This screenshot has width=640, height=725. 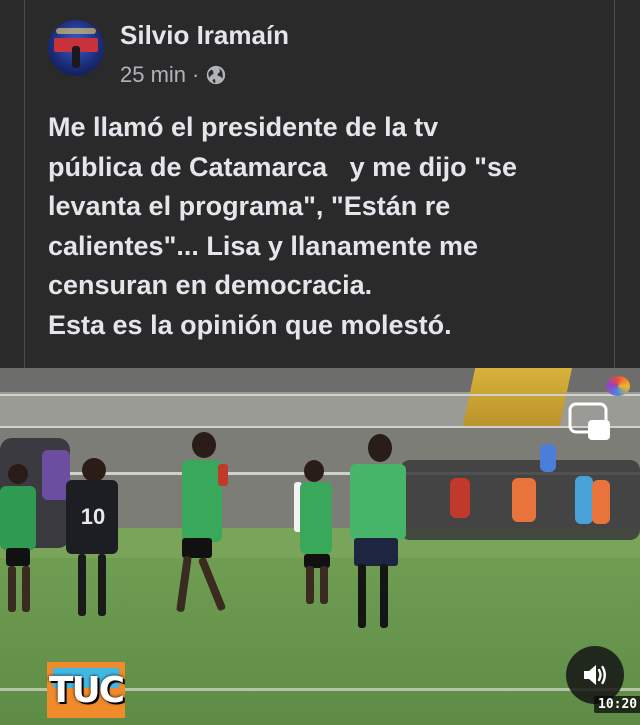 What do you see at coordinates (249, 206) in the screenshot?
I see `post-text-line: levanta el programa", "Están re` at bounding box center [249, 206].